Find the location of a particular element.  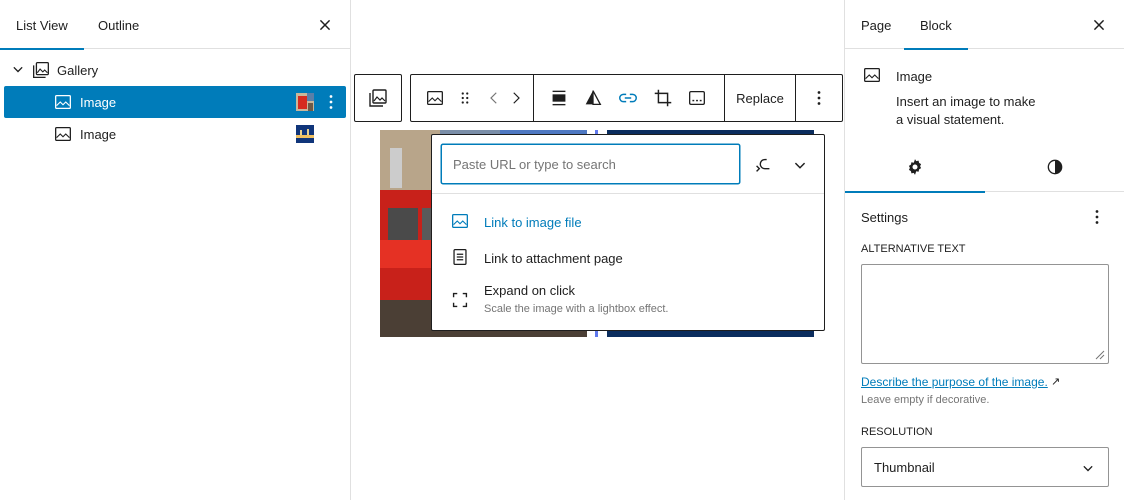

move-left-button is located at coordinates (494, 98).